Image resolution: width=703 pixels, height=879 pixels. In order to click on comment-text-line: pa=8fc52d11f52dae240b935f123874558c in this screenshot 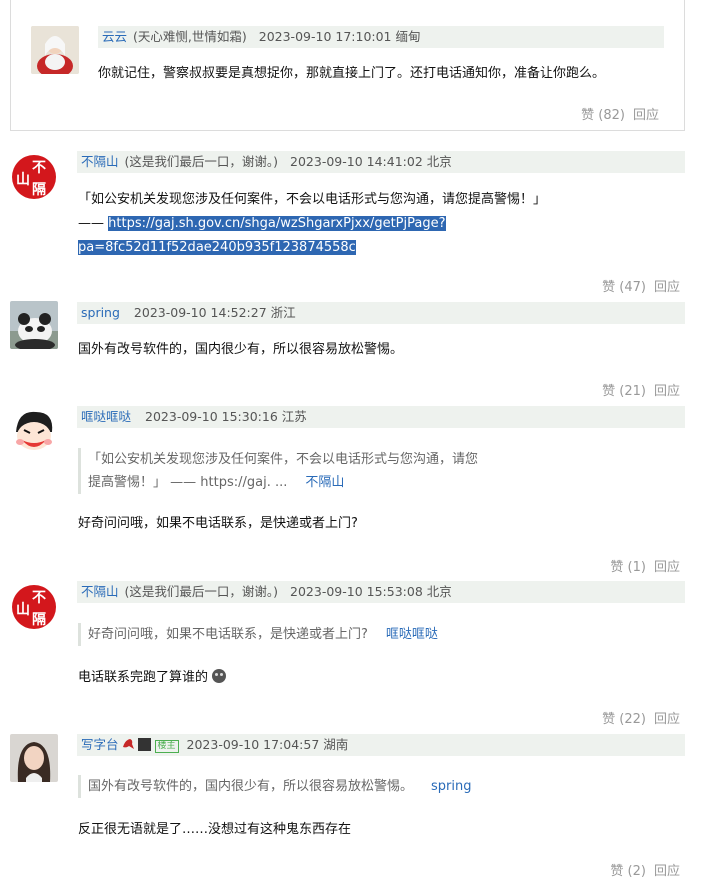, I will do `click(383, 248)`.